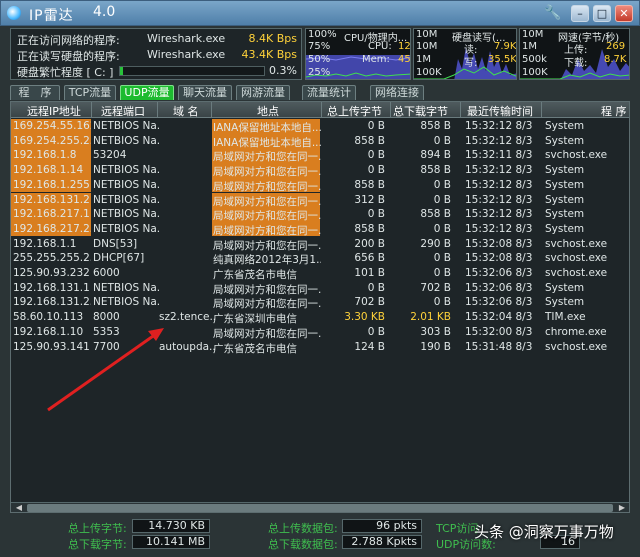 This screenshot has height=557, width=640. What do you see at coordinates (544, 532) in the screenshot?
I see `watermark: 头条 @洞察万事万物` at bounding box center [544, 532].